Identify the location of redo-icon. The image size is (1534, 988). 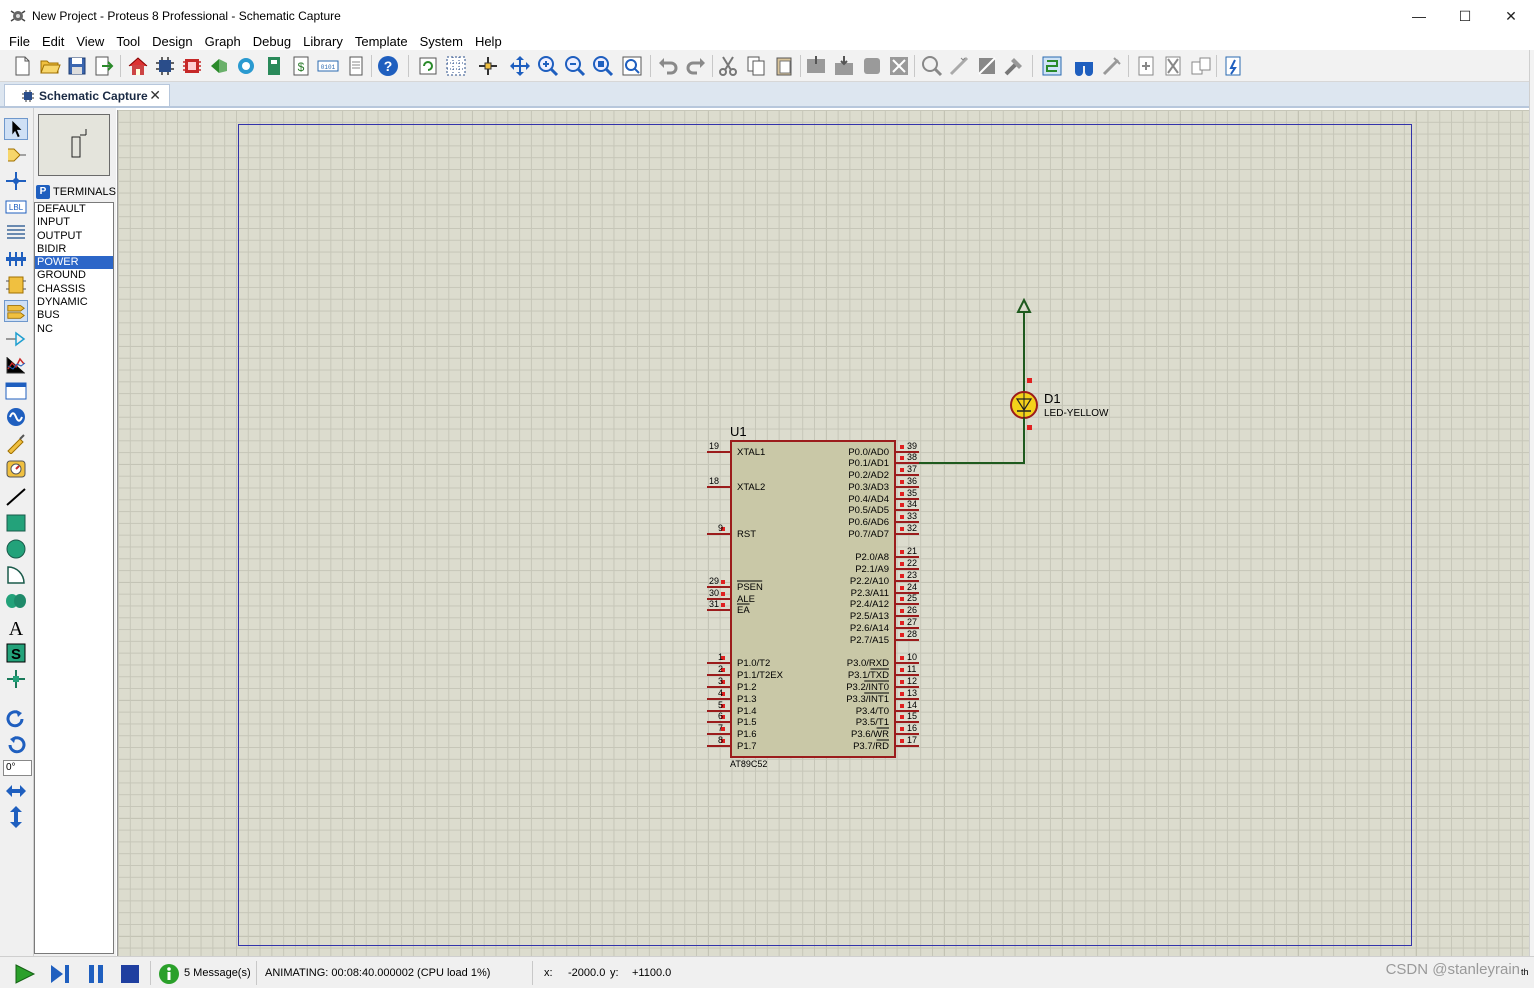
(696, 66).